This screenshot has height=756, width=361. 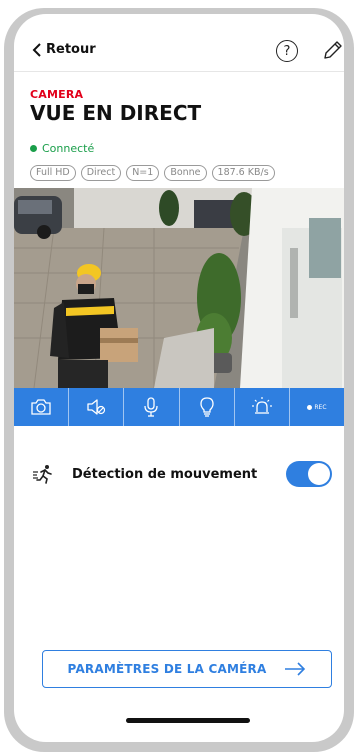 I want to click on help-icon: ?, so click(x=287, y=51).